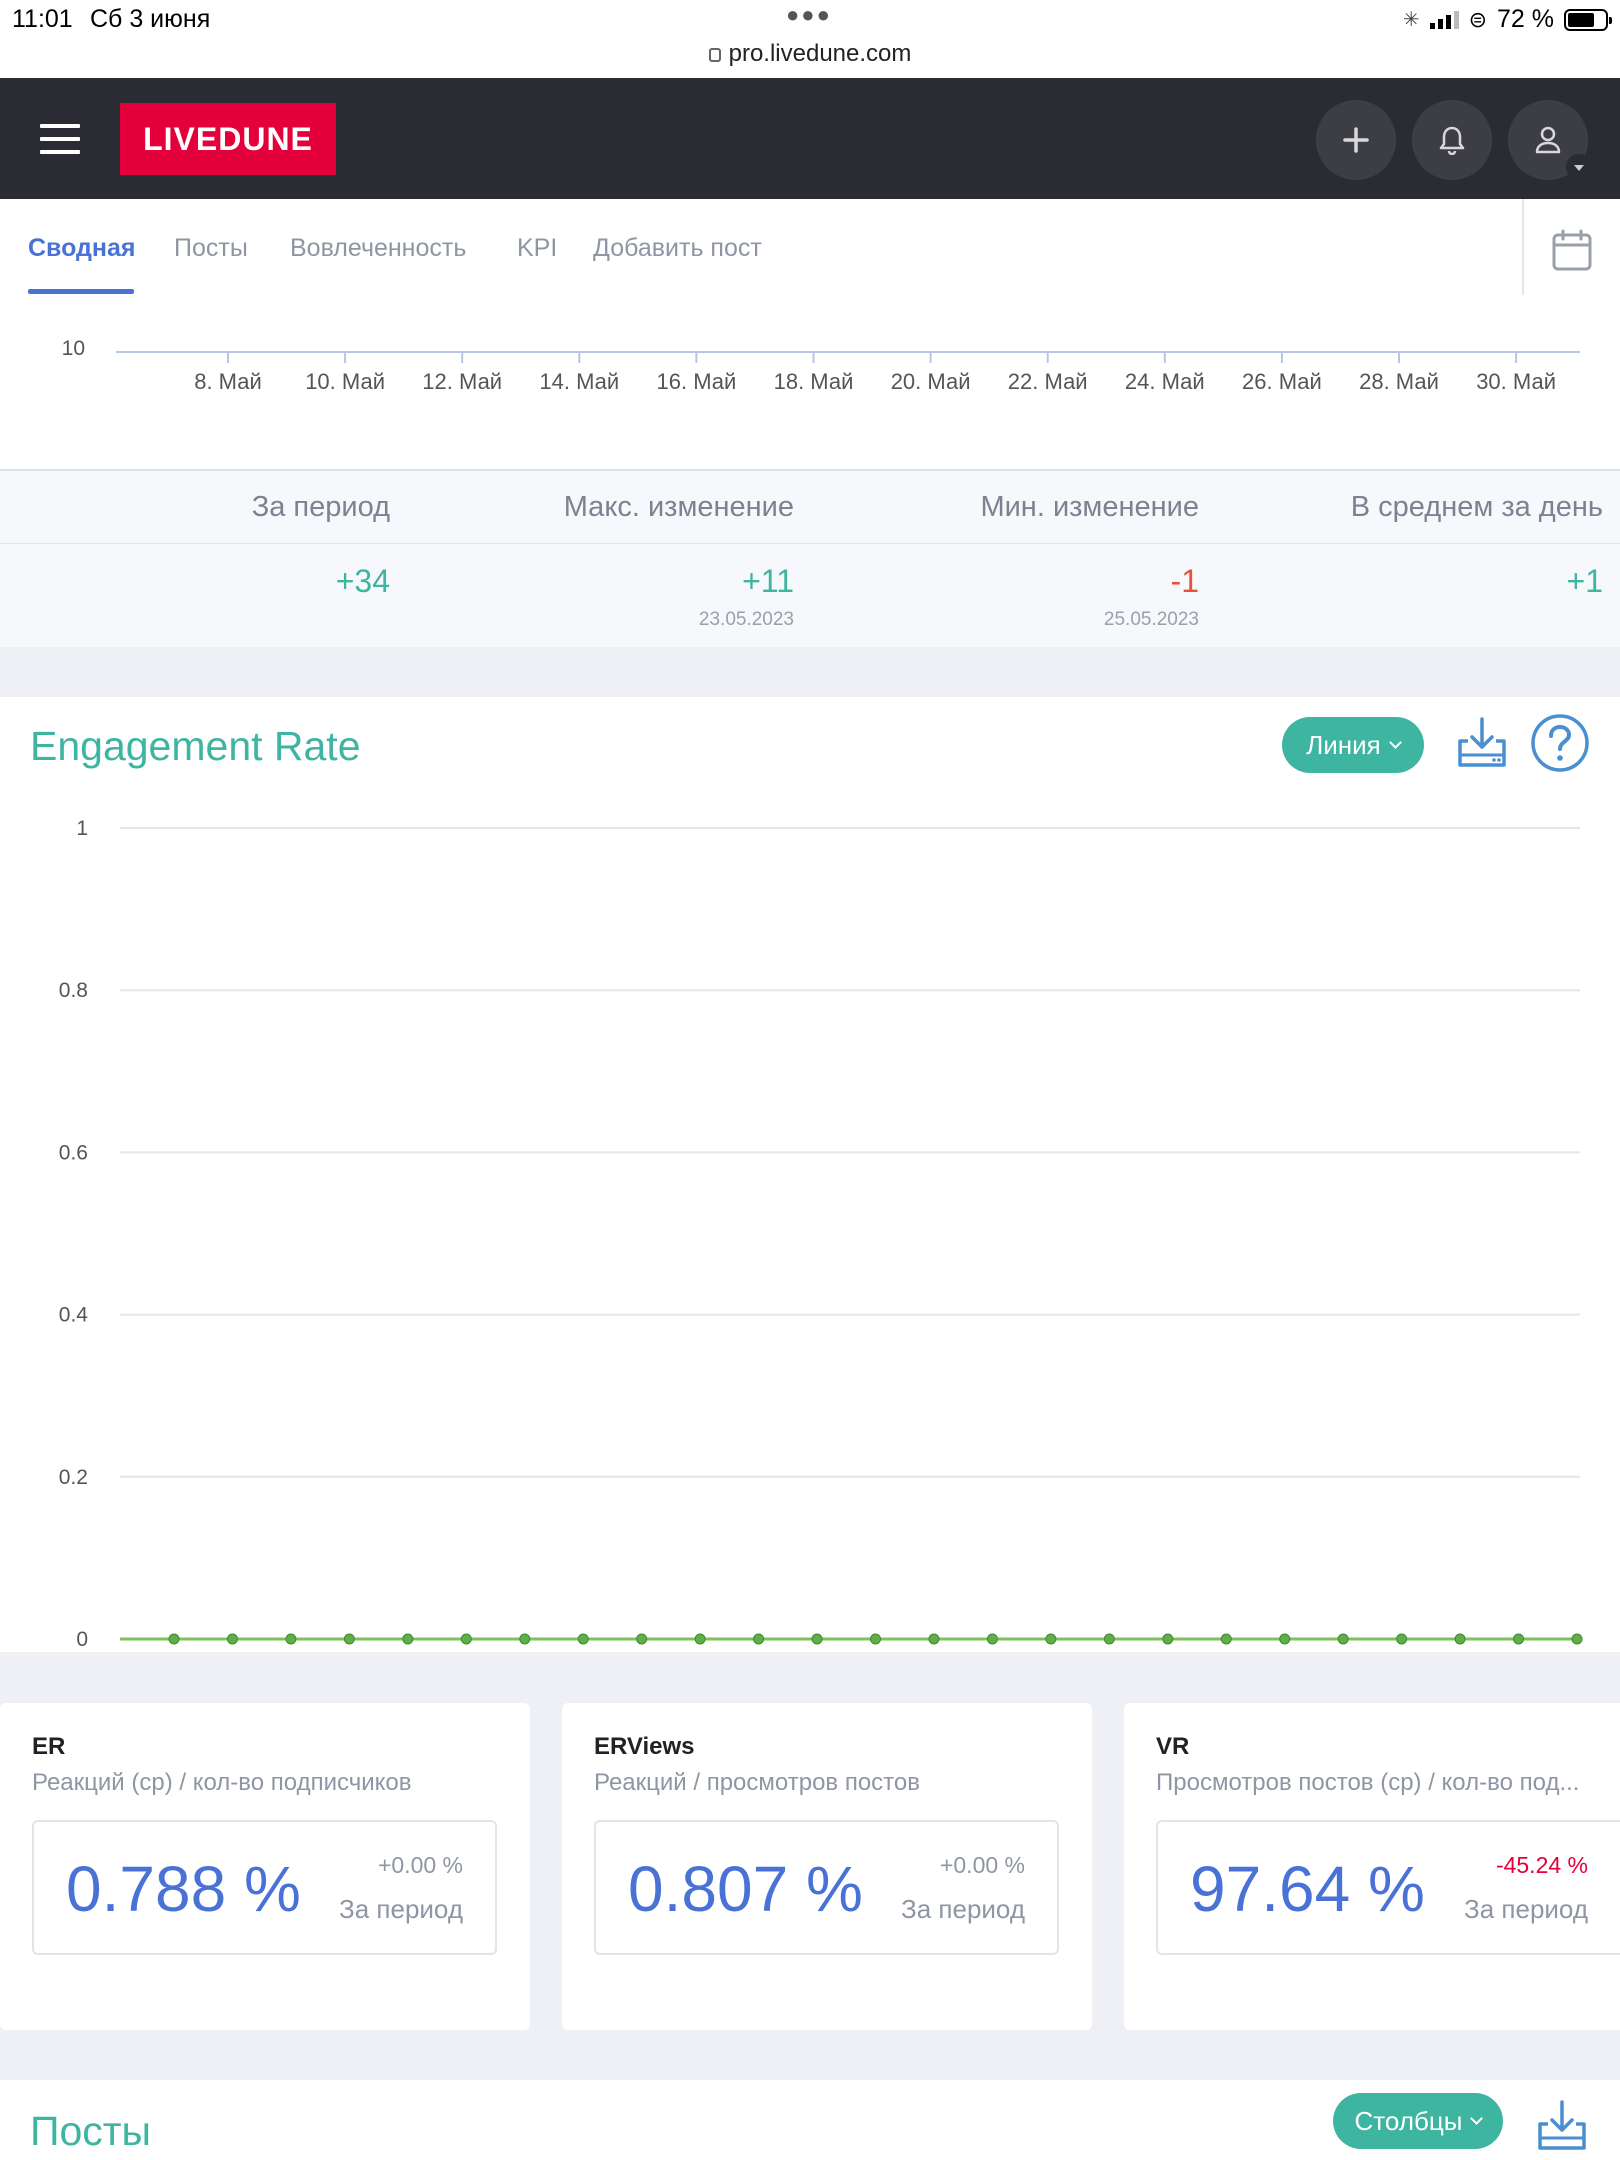 This screenshot has height=2160, width=1620. I want to click on x-tick-label: 24. Май, so click(1165, 381).